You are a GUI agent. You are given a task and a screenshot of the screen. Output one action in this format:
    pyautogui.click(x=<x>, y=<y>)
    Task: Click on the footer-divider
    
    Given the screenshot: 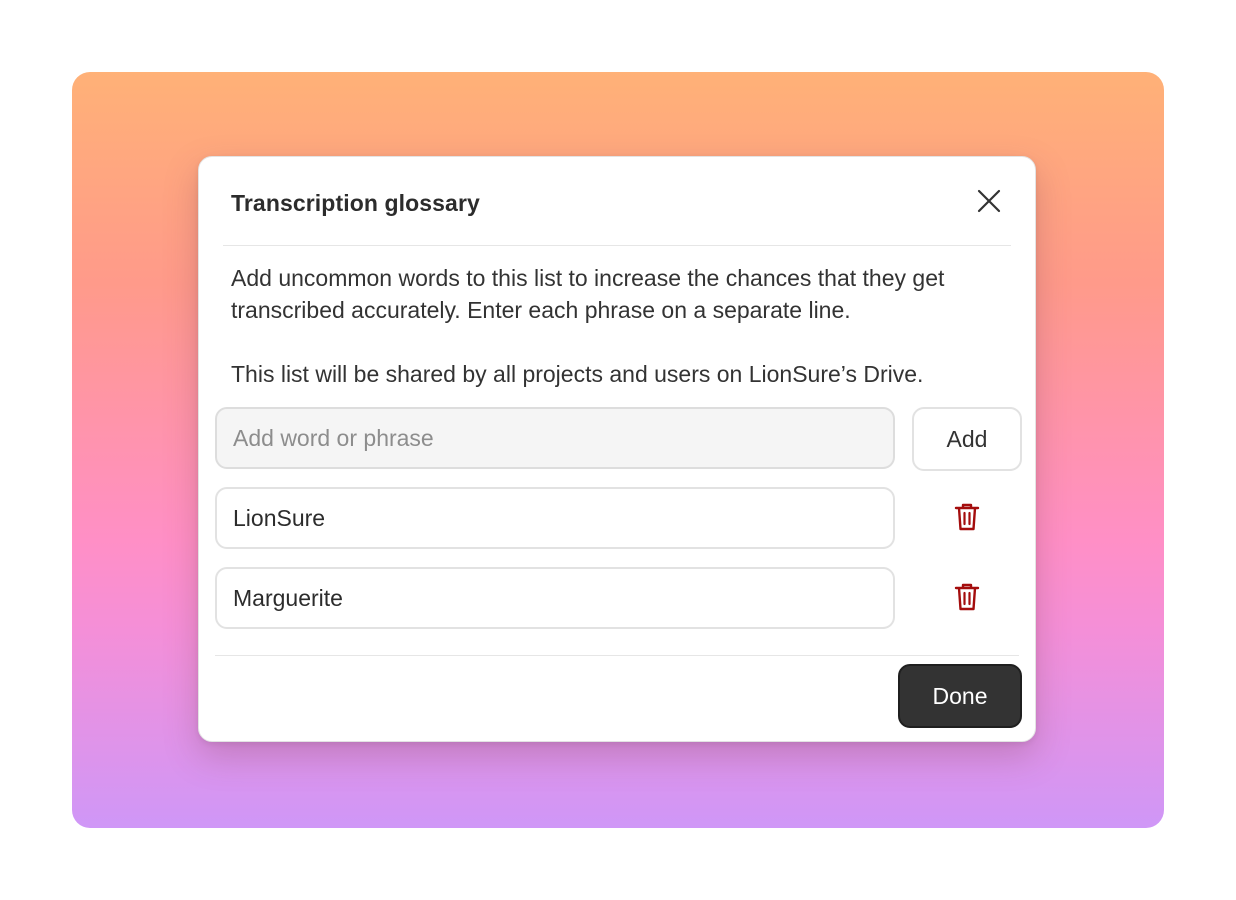 What is the action you would take?
    pyautogui.click(x=617, y=655)
    